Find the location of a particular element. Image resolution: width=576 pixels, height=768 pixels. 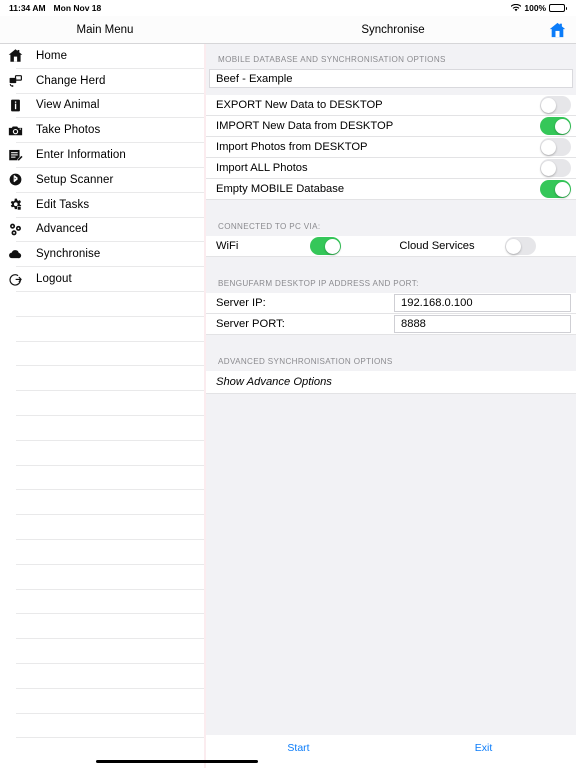

herd-swap-icon is located at coordinates (15, 80).